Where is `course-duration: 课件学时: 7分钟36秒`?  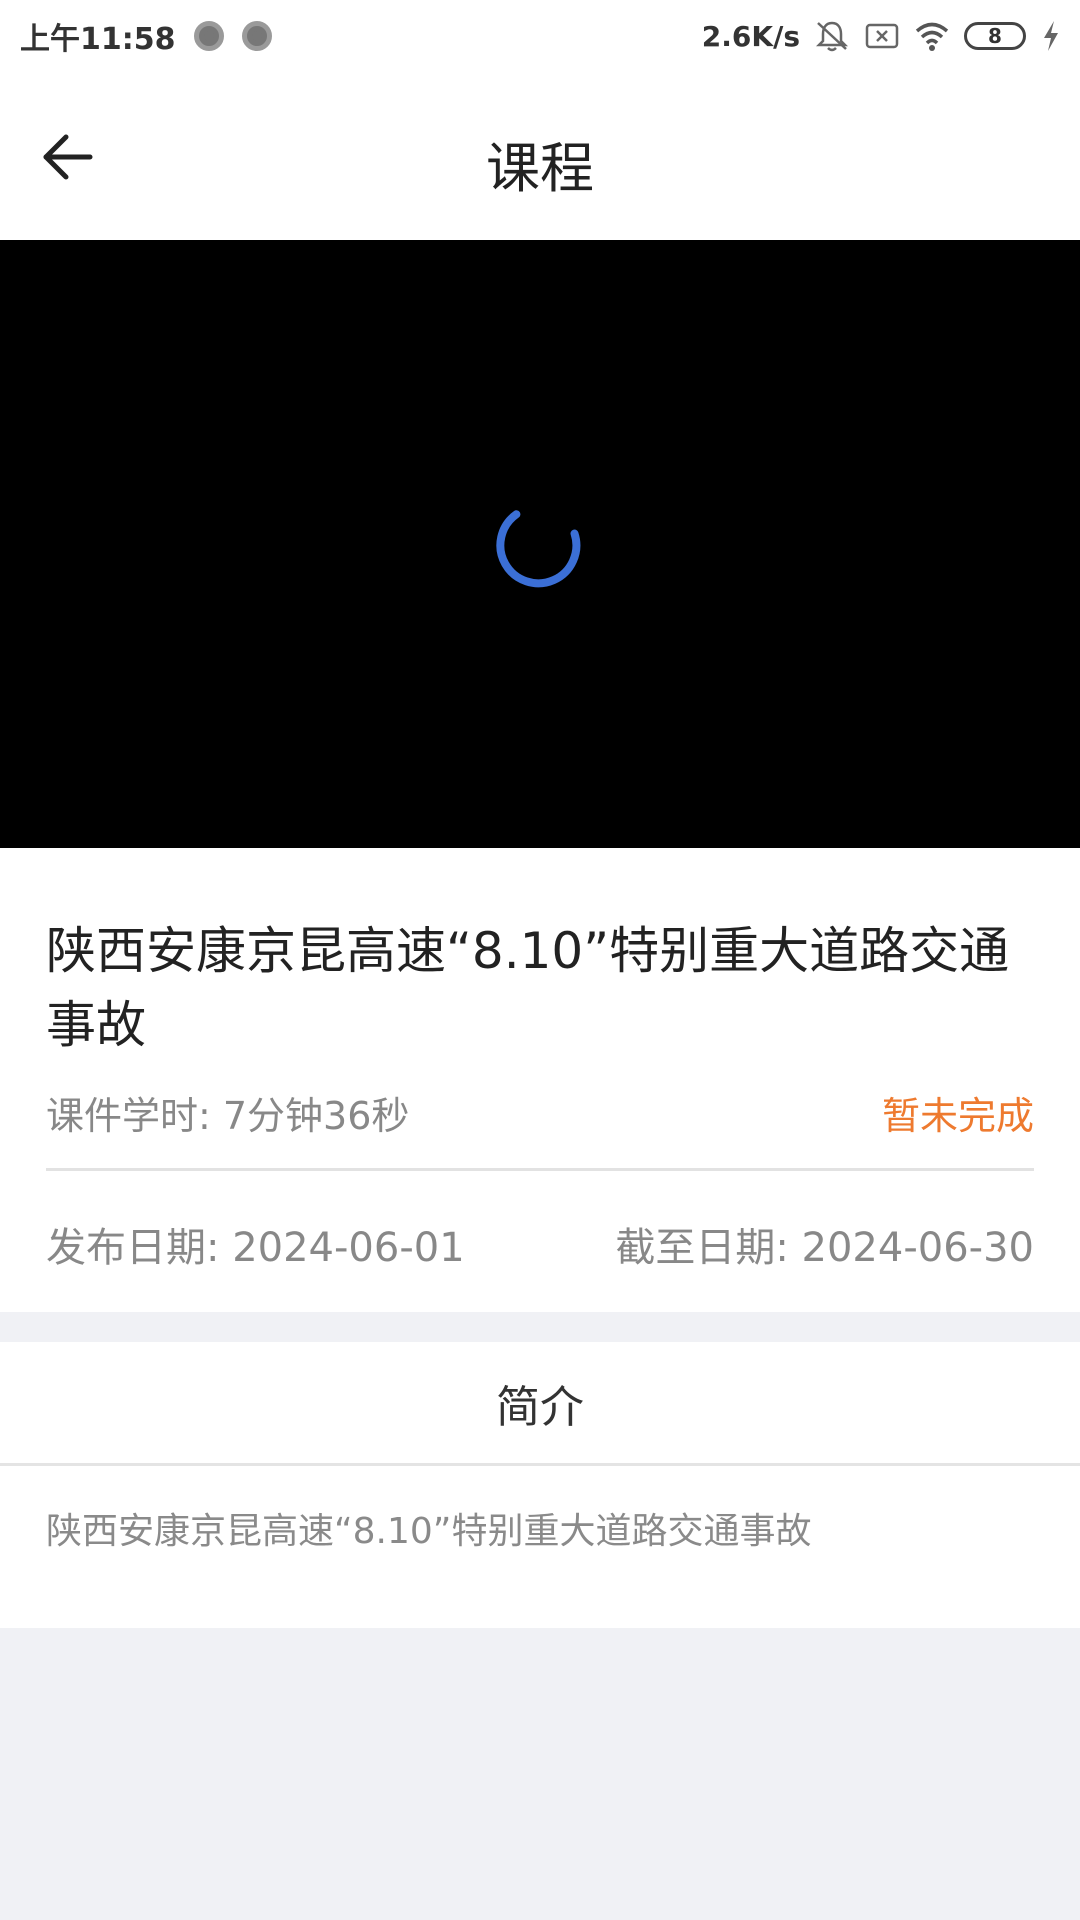
course-duration: 课件学时: 7分钟36秒 is located at coordinates (228, 1115).